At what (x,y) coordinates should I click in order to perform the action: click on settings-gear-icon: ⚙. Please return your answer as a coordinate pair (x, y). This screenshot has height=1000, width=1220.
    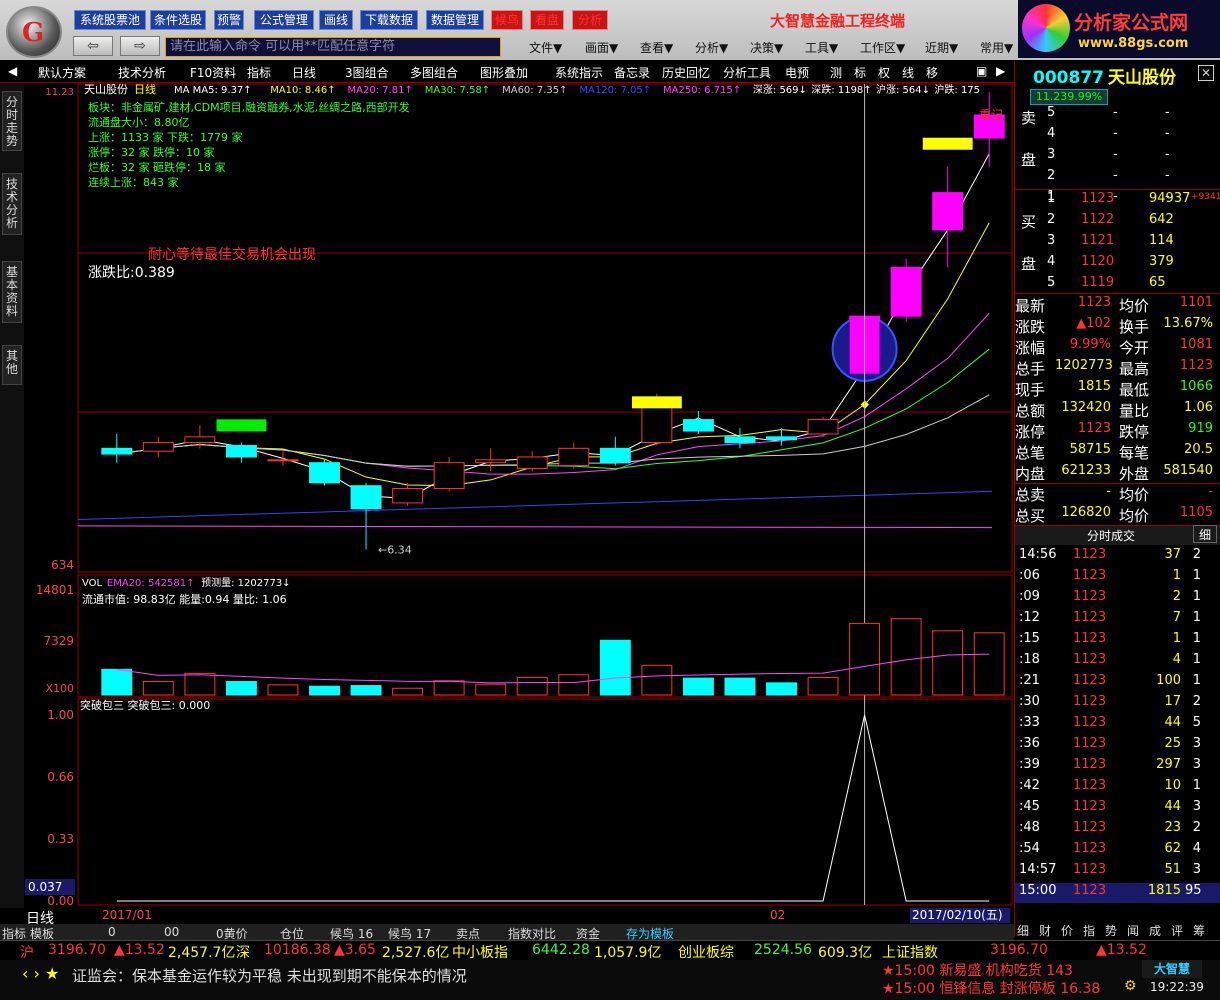
    Looking at the image, I should click on (1130, 986).